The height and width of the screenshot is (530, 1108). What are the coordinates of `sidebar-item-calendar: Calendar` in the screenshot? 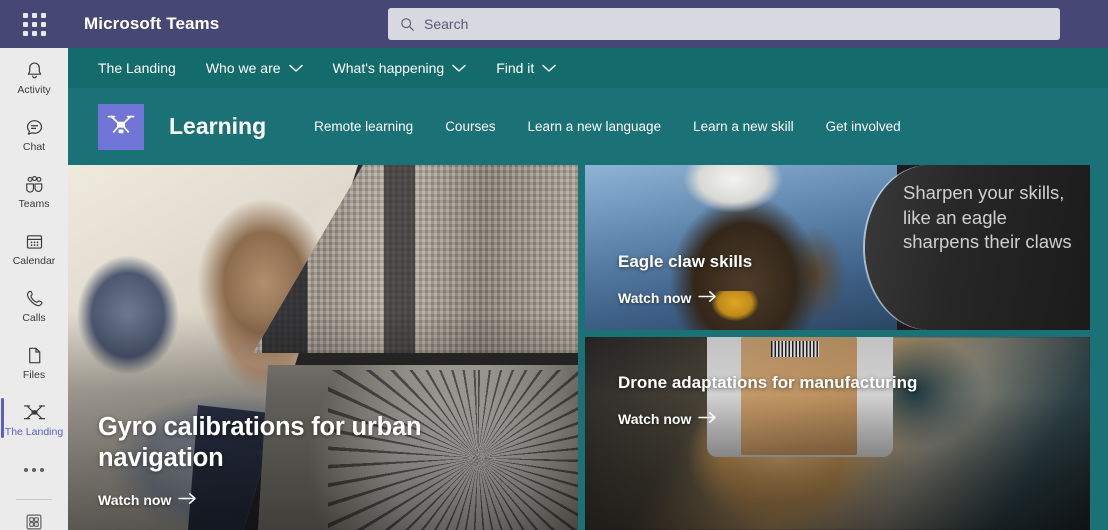 It's located at (34, 247).